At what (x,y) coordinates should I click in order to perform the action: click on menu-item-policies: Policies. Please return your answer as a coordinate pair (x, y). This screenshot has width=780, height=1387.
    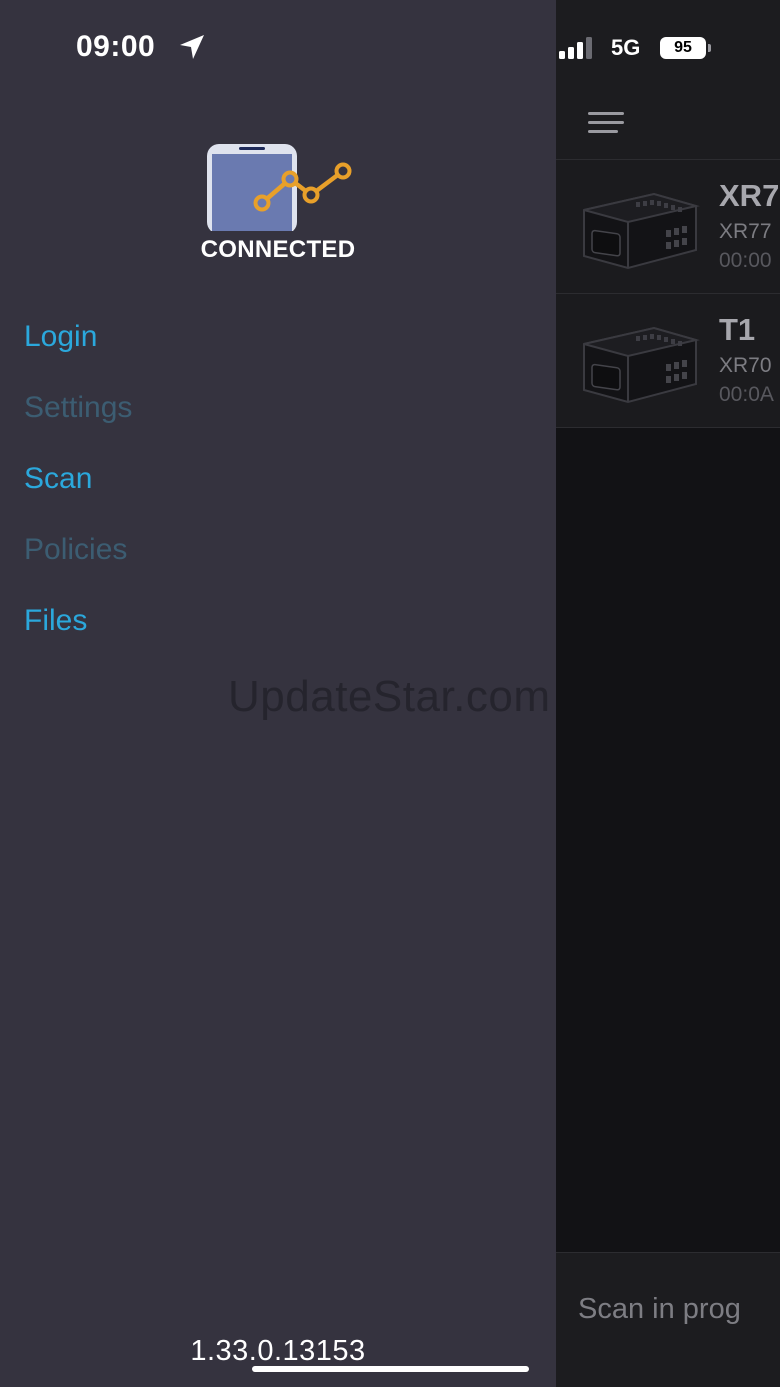
    Looking at the image, I should click on (76, 549).